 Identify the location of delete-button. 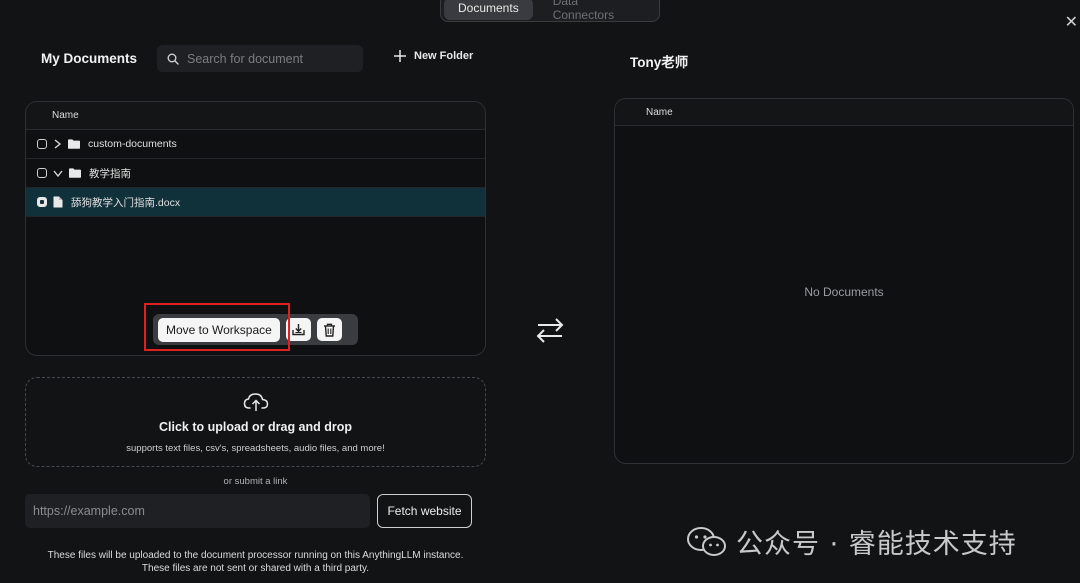
(329, 329).